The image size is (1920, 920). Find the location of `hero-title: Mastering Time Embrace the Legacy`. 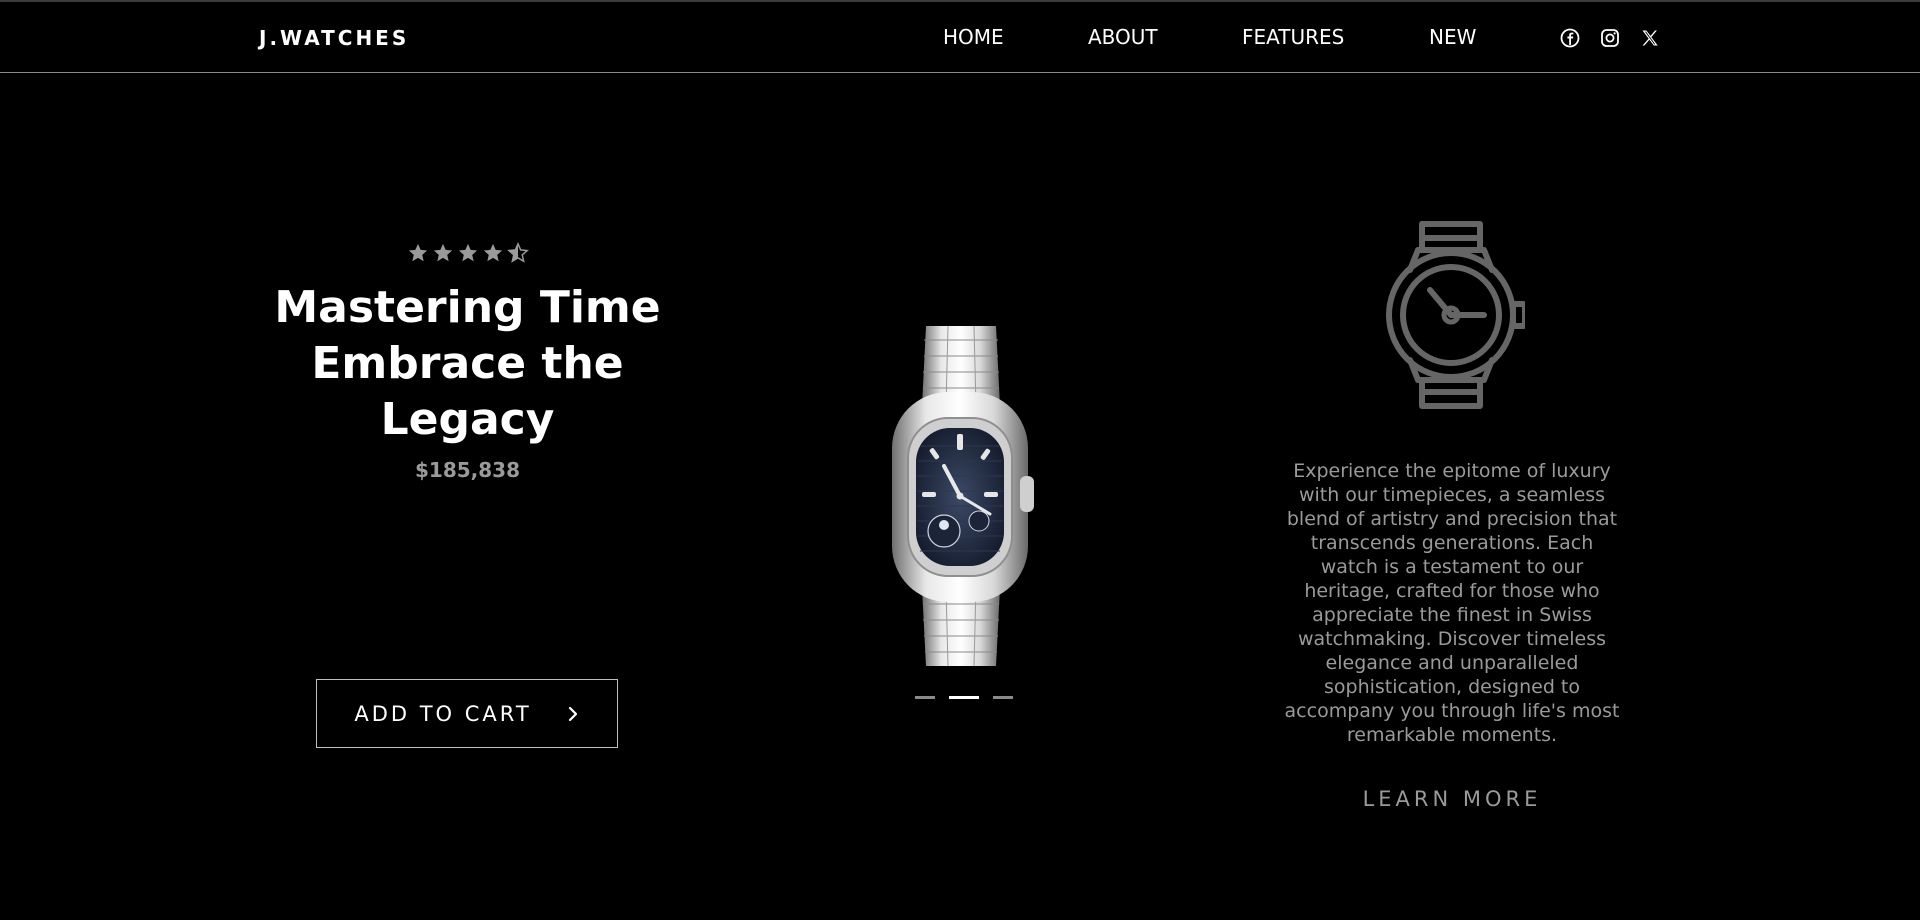

hero-title: Mastering Time Embrace the Legacy is located at coordinates (467, 364).